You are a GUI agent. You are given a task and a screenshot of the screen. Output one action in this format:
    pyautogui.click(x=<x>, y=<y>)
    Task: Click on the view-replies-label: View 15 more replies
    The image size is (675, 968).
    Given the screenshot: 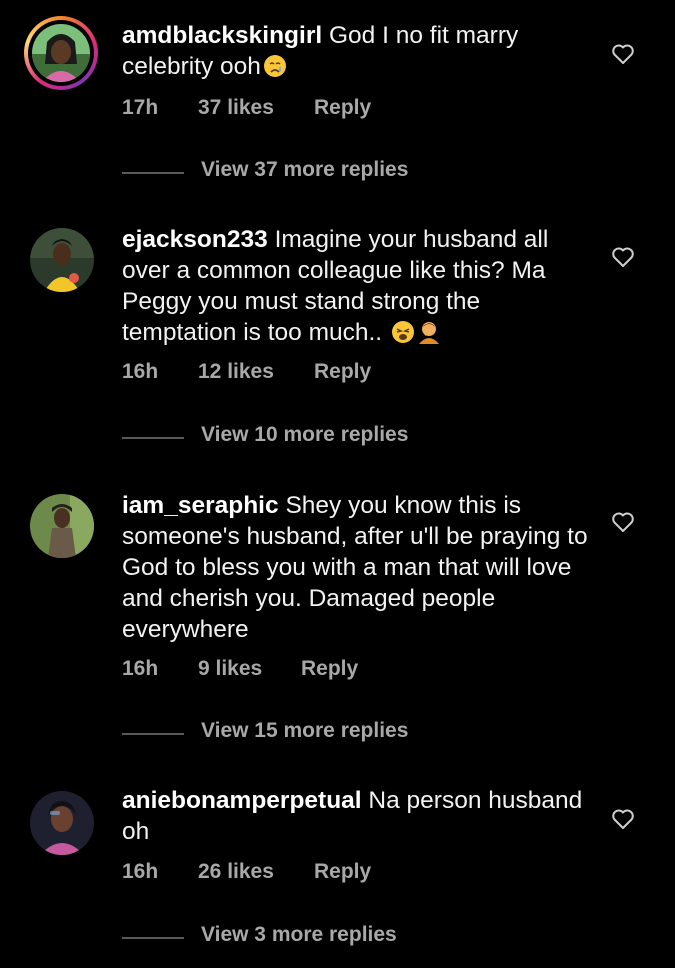 What is the action you would take?
    pyautogui.click(x=304, y=731)
    